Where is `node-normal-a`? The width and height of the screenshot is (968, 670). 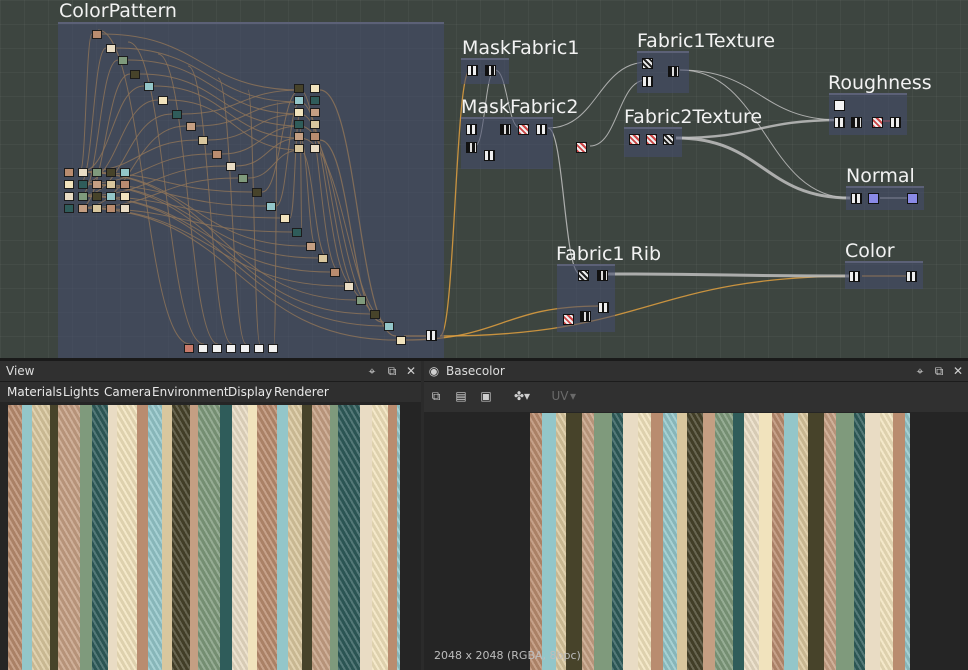
node-normal-a is located at coordinates (856, 198).